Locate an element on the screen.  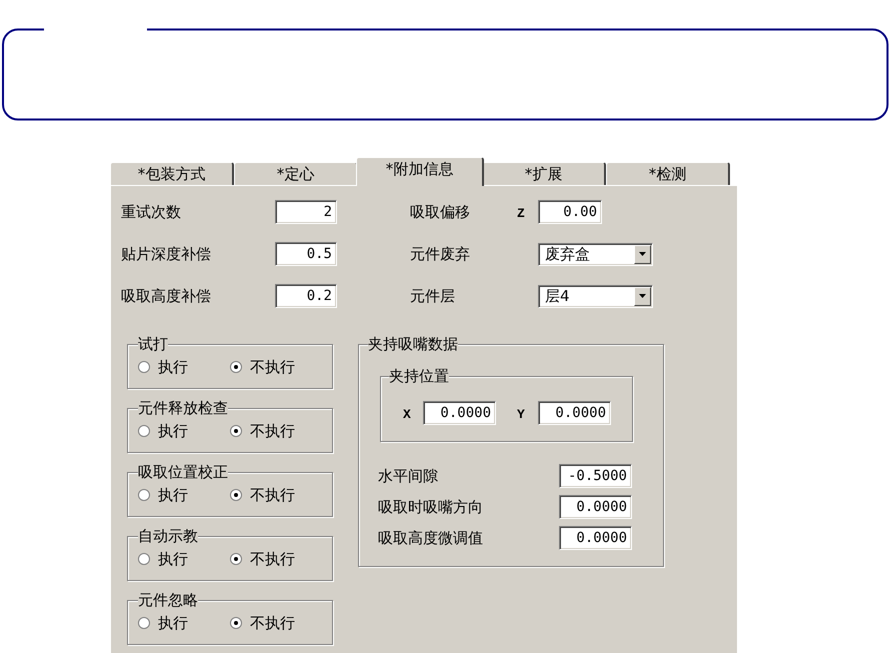
group-label: 夹持位置 is located at coordinates (419, 376).